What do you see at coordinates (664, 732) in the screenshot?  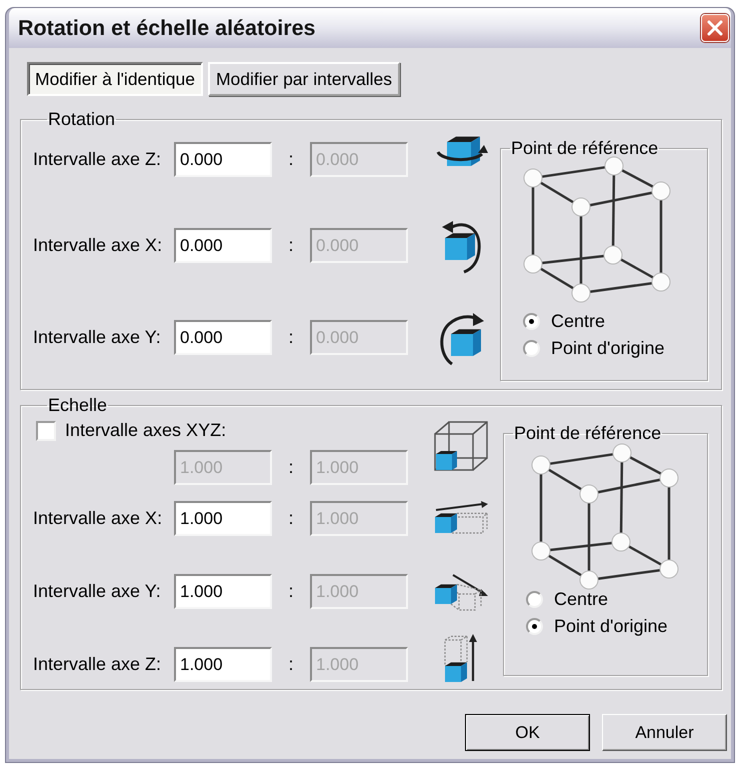 I see `dialog-button: Annuler` at bounding box center [664, 732].